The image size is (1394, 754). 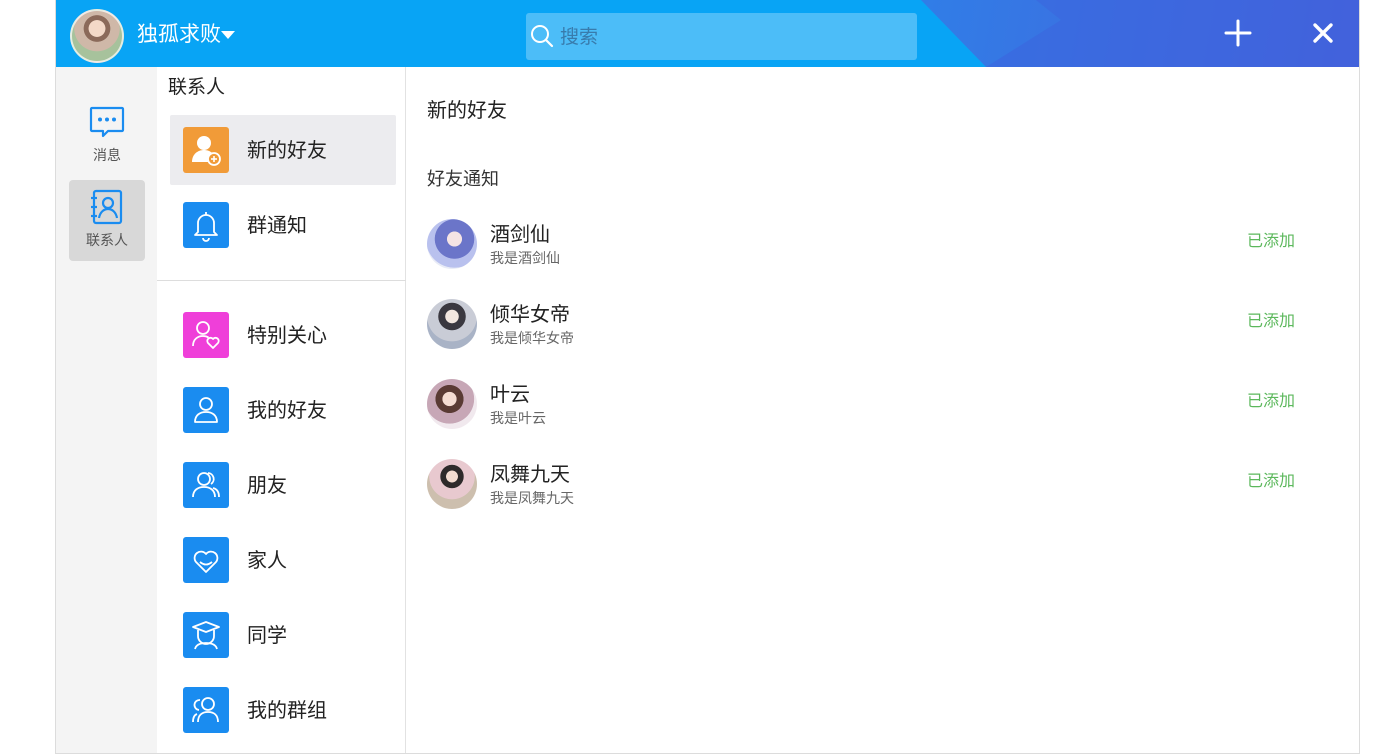 What do you see at coordinates (281, 280) in the screenshot?
I see `divider` at bounding box center [281, 280].